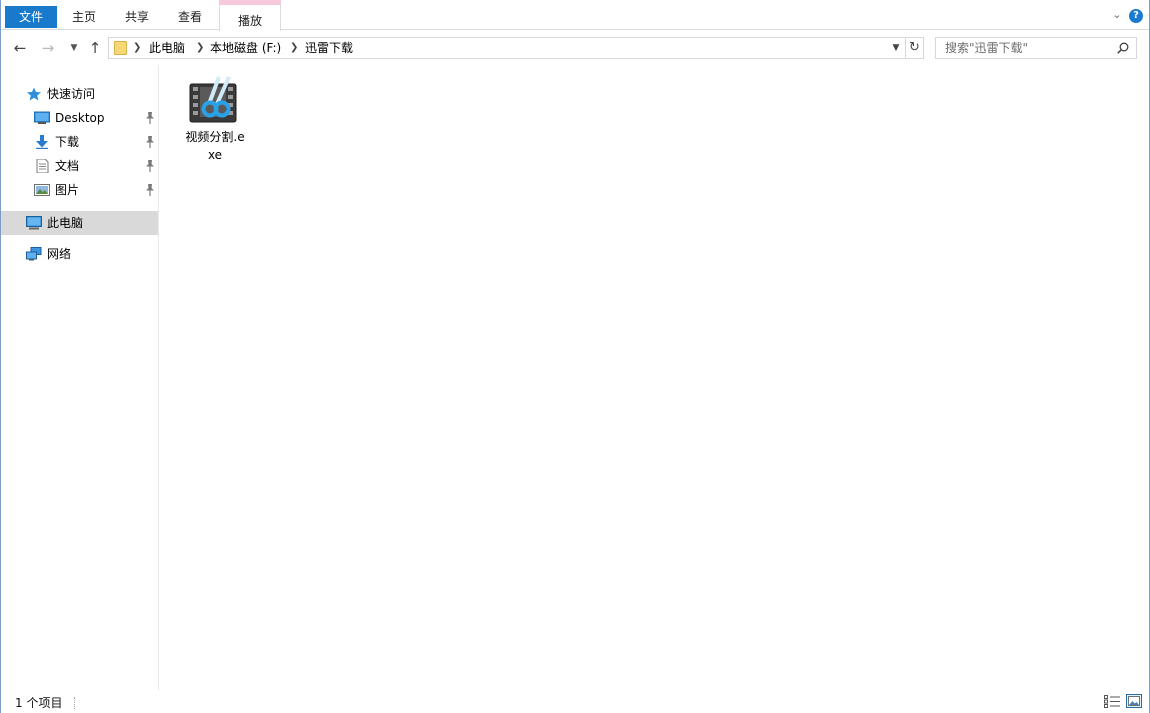 The width and height of the screenshot is (1150, 713). What do you see at coordinates (59, 254) in the screenshot?
I see `nav-item-network-label: 网络` at bounding box center [59, 254].